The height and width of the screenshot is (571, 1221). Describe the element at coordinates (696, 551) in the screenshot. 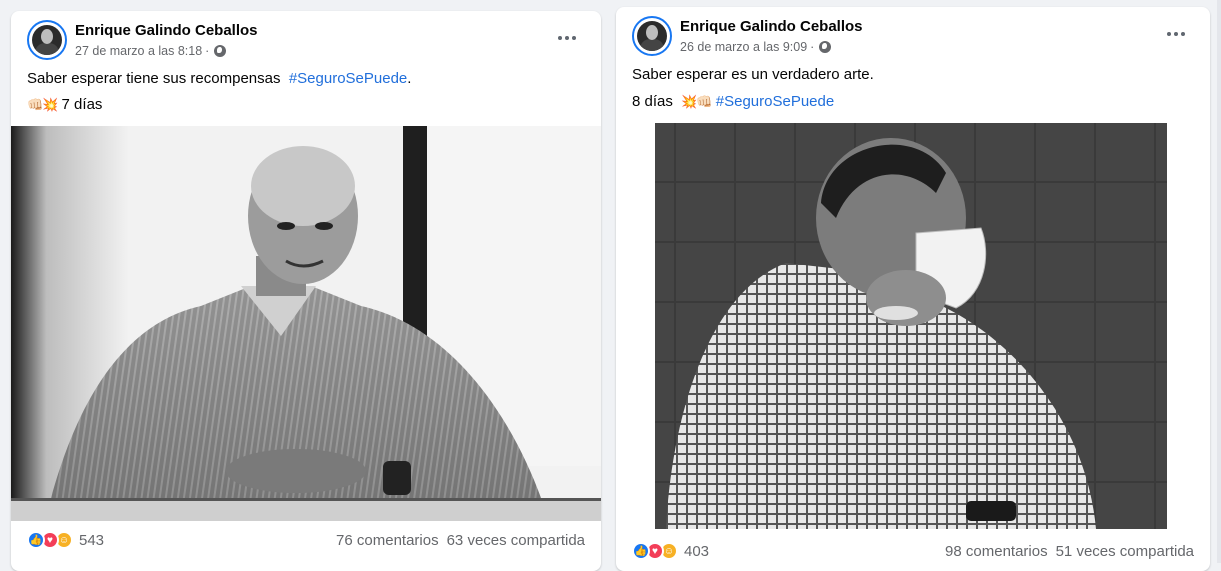

I see `reaction-count: 403` at that location.